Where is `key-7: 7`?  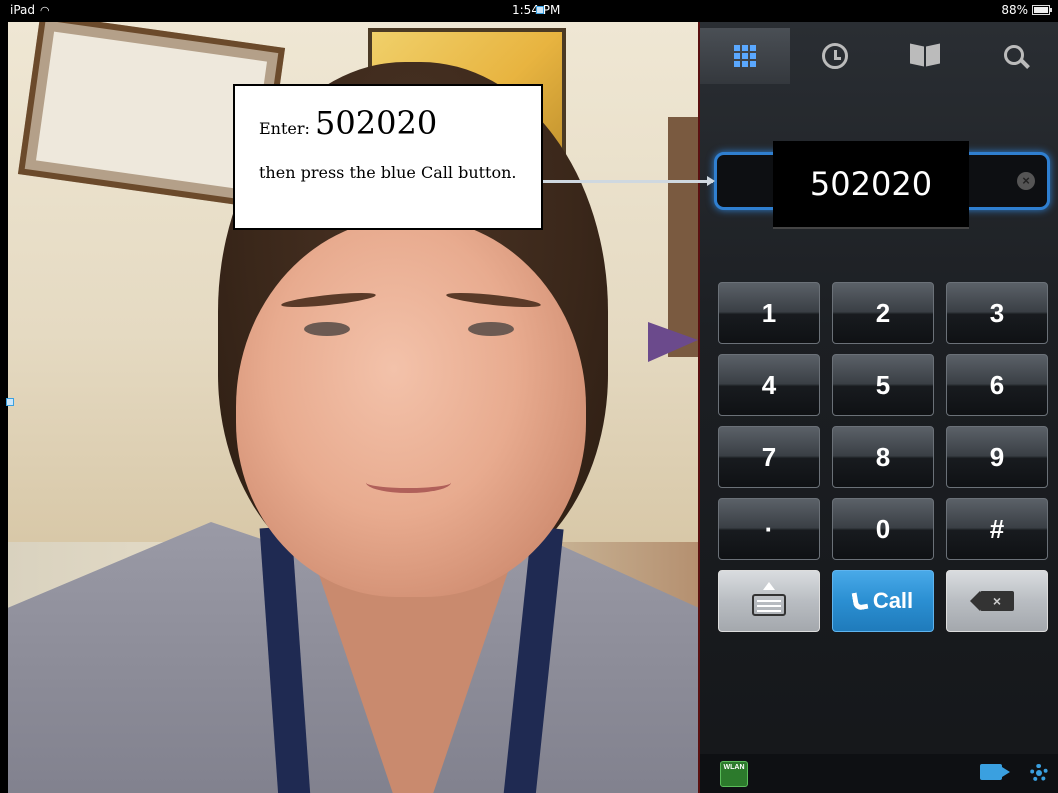
key-7: 7 is located at coordinates (769, 457).